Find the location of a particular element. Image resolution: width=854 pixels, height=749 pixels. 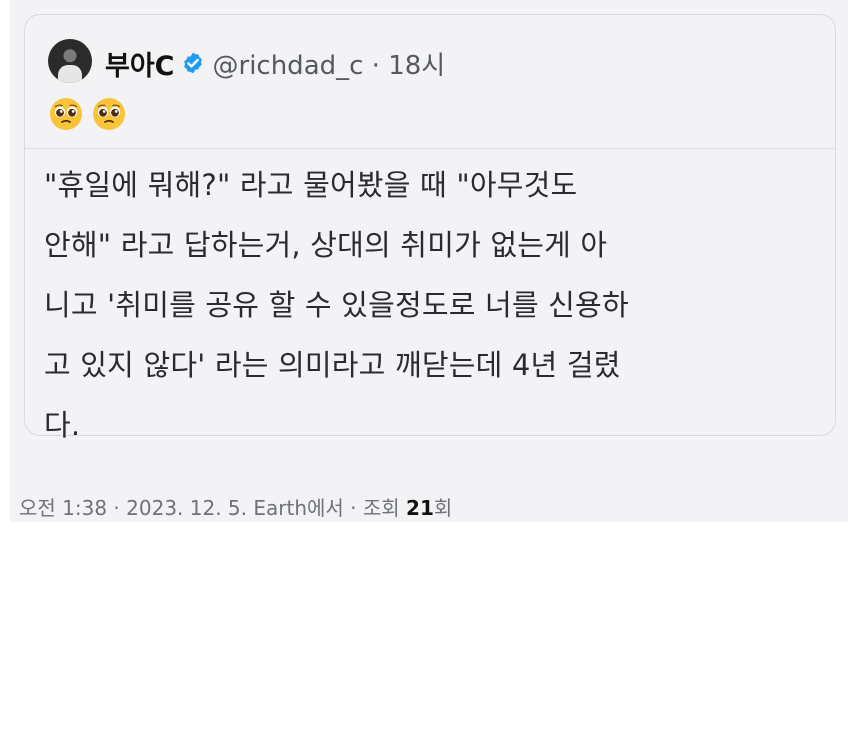

post-time-and-source: 오전 1:38 · 2023. 12. 5. Earth에서 · 조회 is located at coordinates (212, 508).